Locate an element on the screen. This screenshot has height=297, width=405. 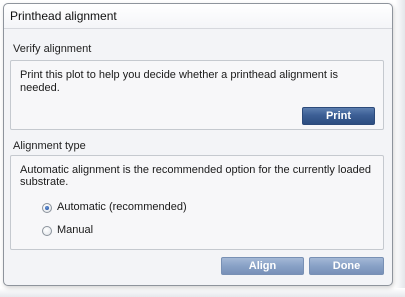
window-title: Printhead alignment is located at coordinates (63, 16).